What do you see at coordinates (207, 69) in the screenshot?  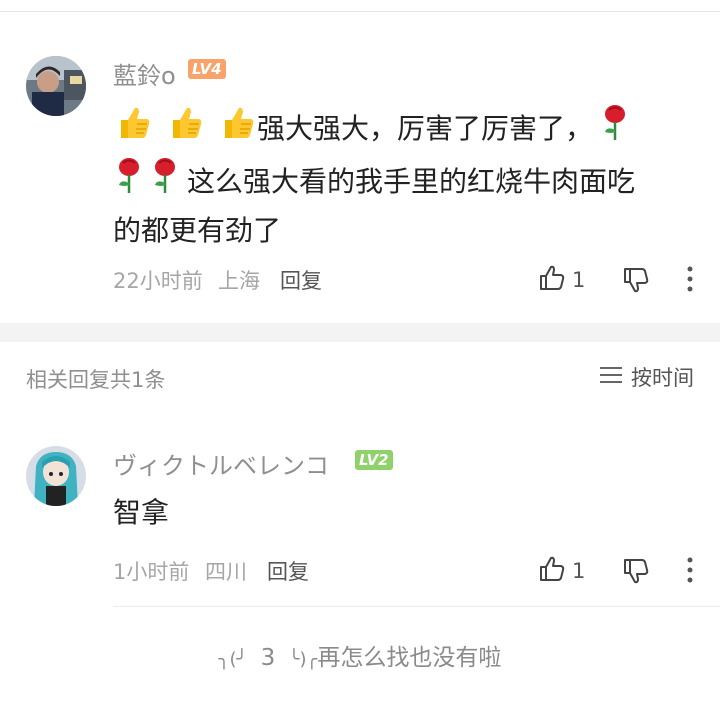 I see `level-badge: LV4` at bounding box center [207, 69].